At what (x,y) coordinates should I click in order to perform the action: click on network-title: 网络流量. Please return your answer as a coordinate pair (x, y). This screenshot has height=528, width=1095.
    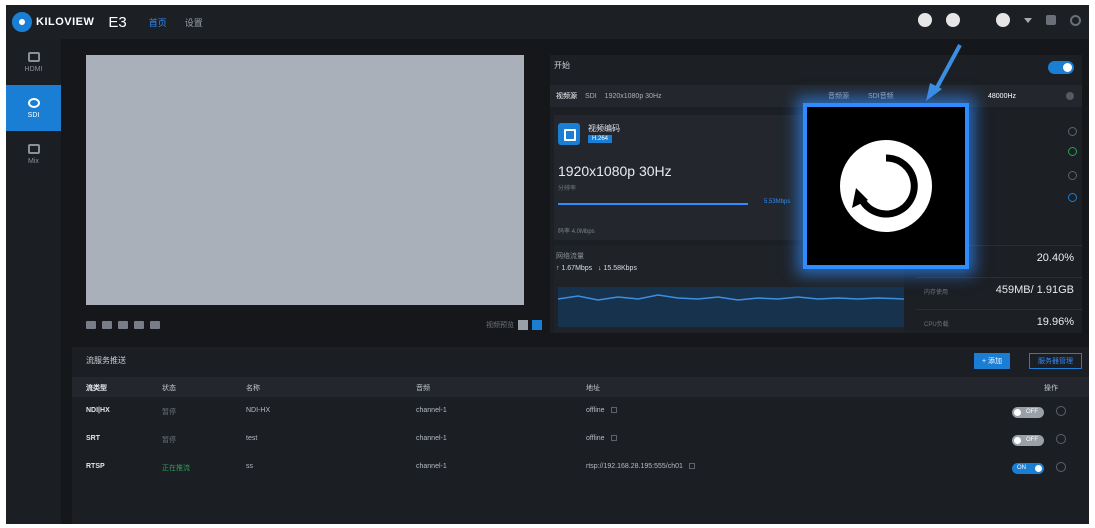
    Looking at the image, I should click on (570, 256).